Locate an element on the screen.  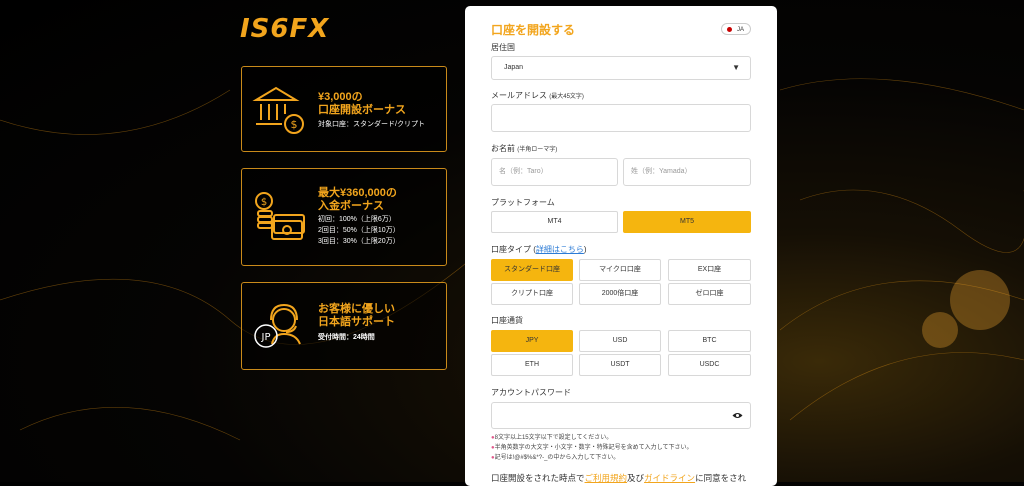
promo-detail: 受付時間：24時間 is located at coordinates (346, 337).